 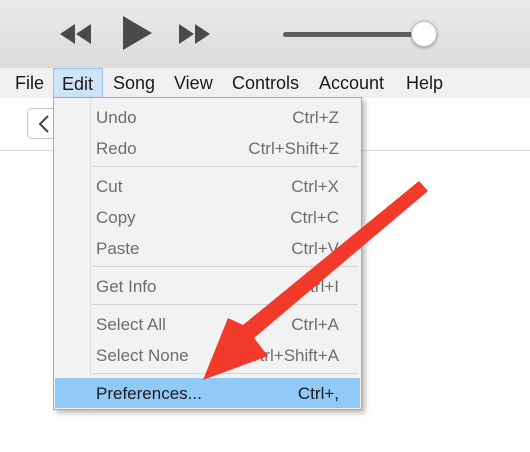 What do you see at coordinates (193, 83) in the screenshot?
I see `menu-view: View` at bounding box center [193, 83].